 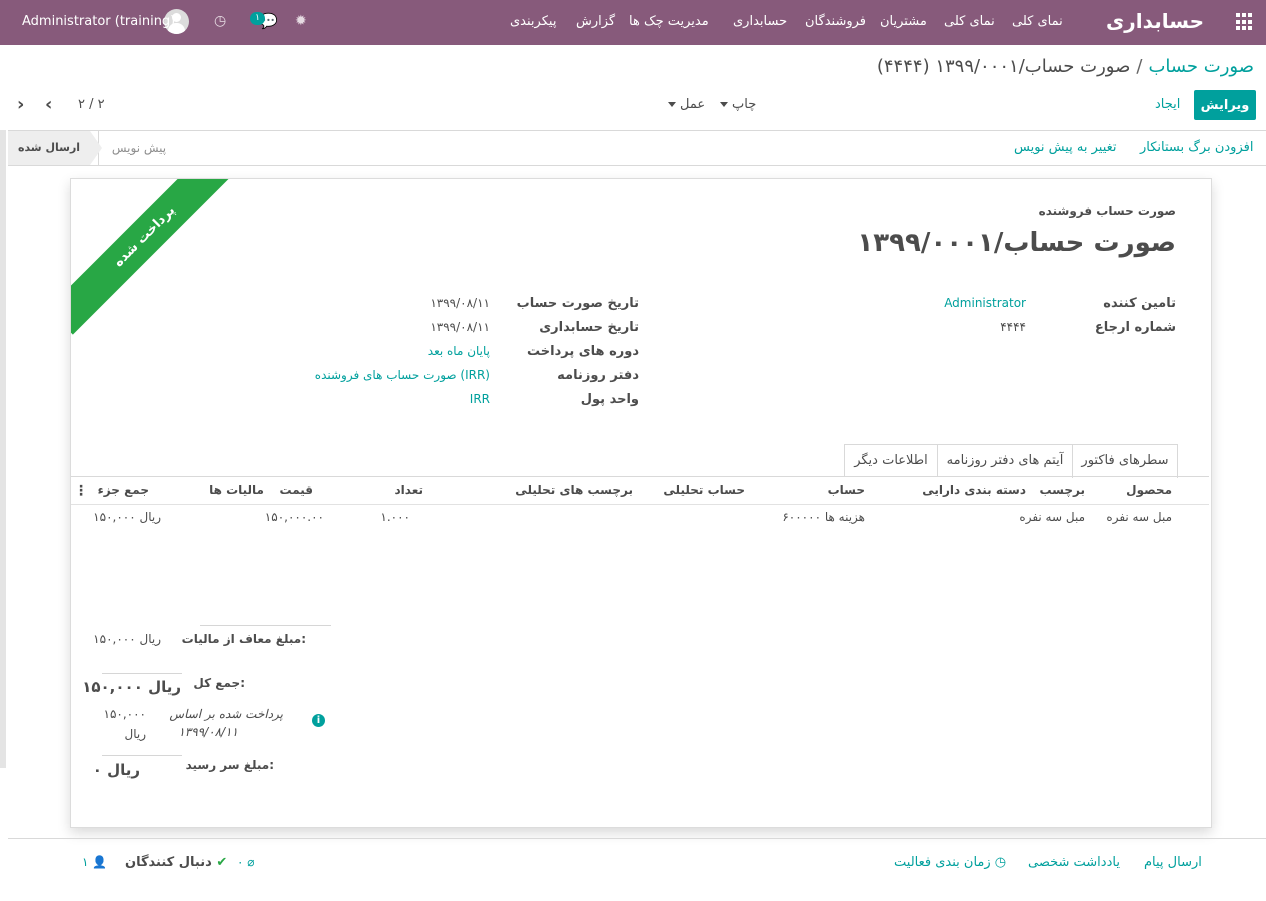 What do you see at coordinates (969, 22) in the screenshot?
I see `menu-overview-2: نمای کلی` at bounding box center [969, 22].